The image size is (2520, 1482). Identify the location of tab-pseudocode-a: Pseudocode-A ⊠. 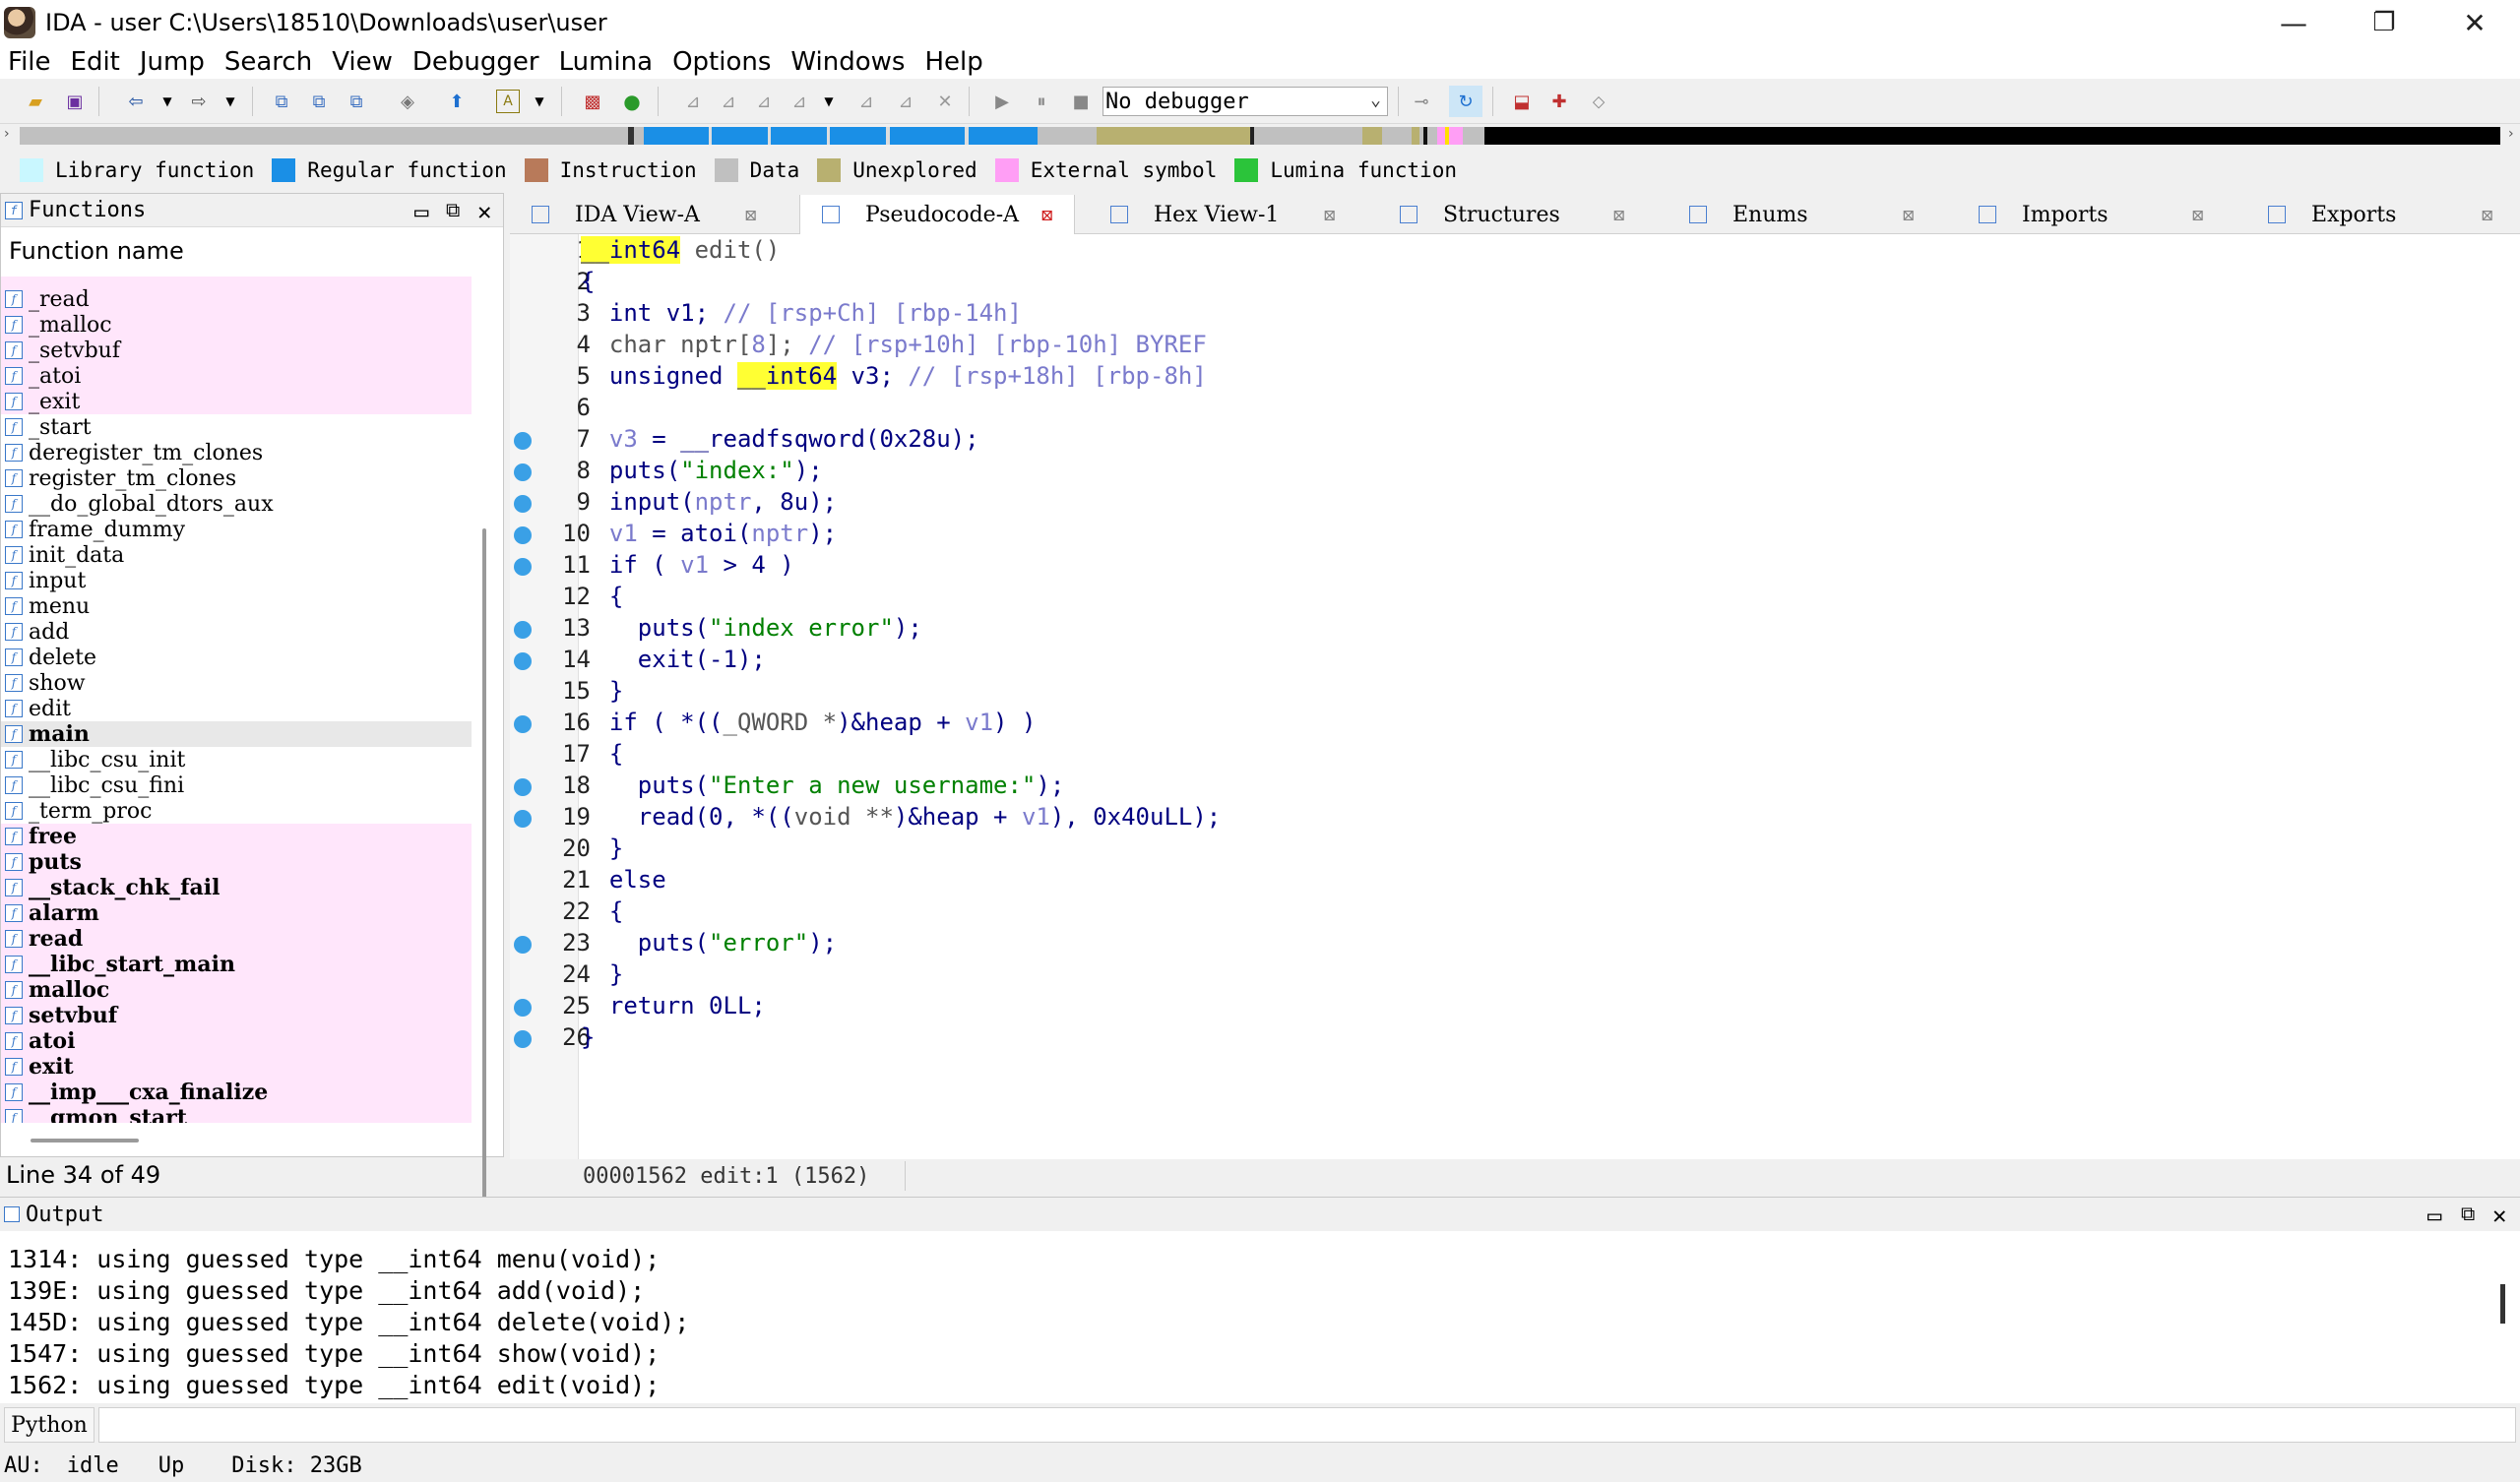
(937, 214).